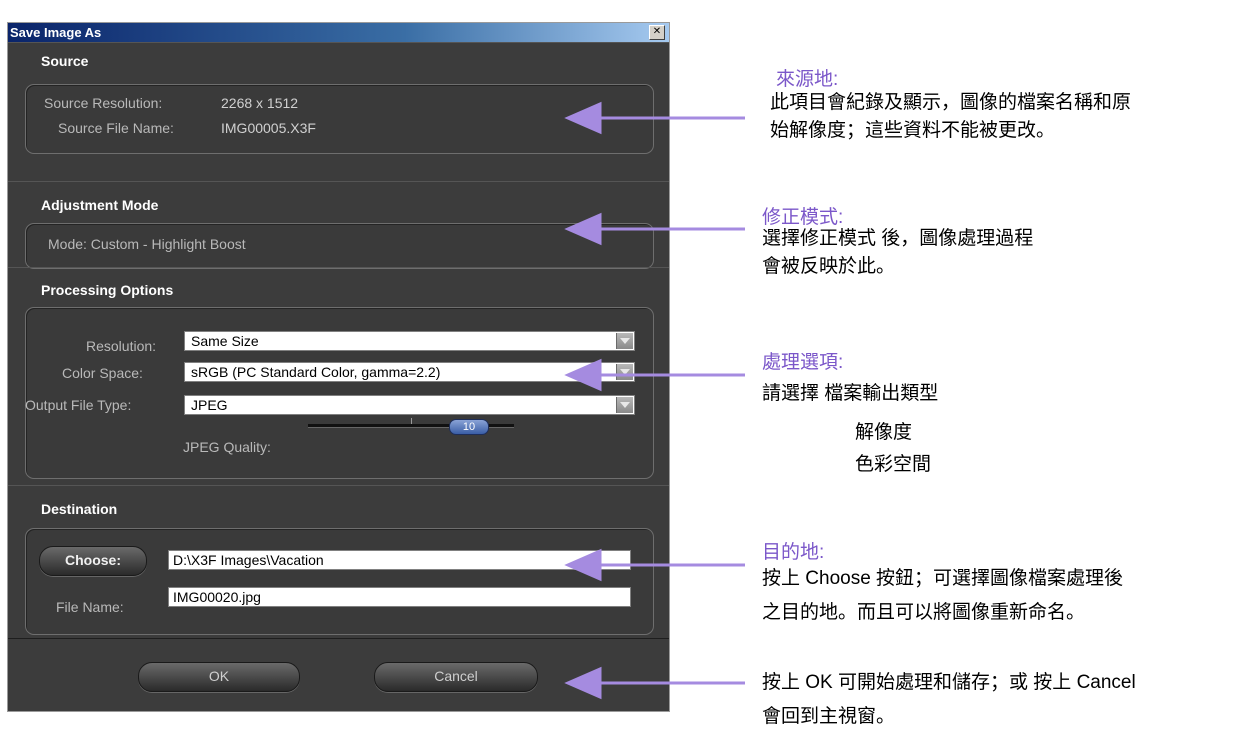 The height and width of the screenshot is (736, 1256). What do you see at coordinates (898, 238) in the screenshot?
I see `adjustment-annotation-line1: 選擇修正模式 後，圖像處理過程` at bounding box center [898, 238].